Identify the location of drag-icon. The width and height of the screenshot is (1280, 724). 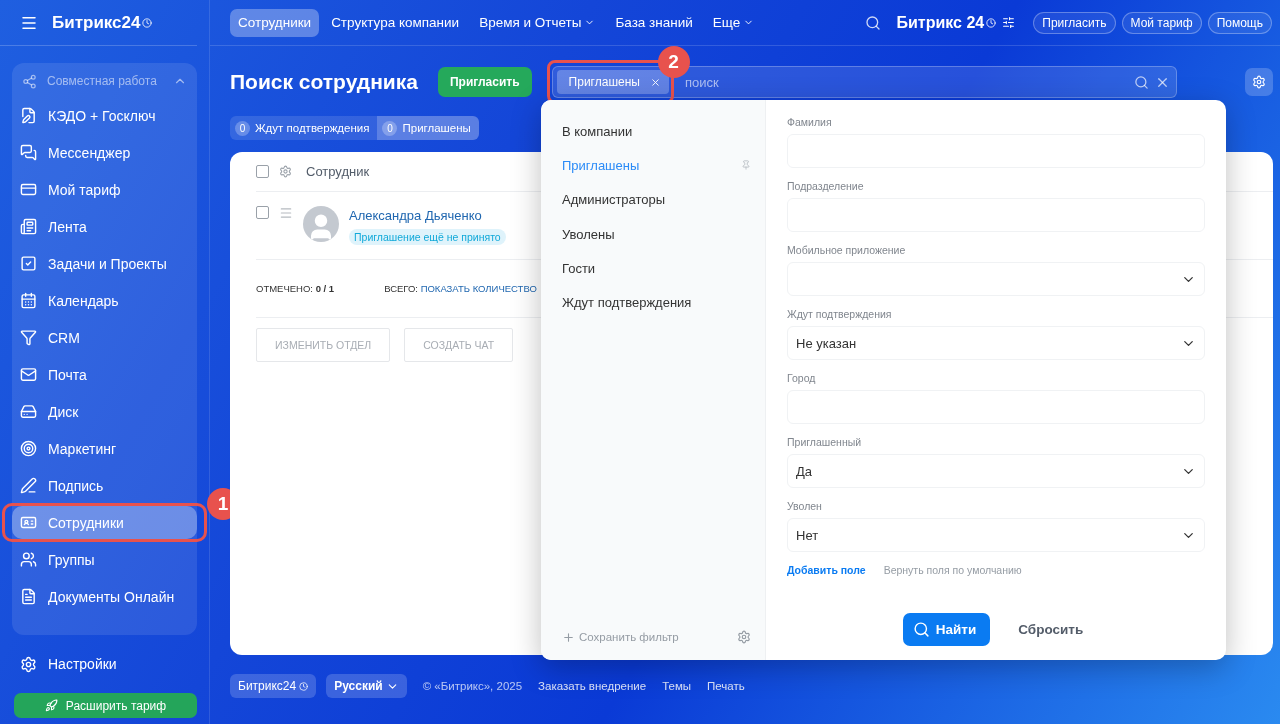
(286, 213).